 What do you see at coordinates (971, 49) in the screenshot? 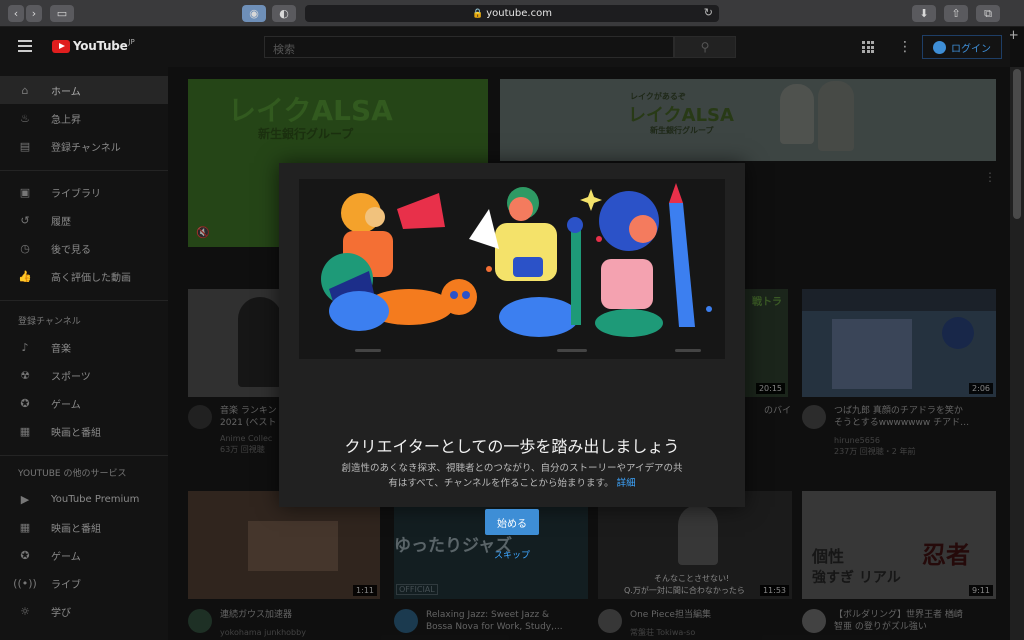
I see `login-label: ログイン` at bounding box center [971, 49].